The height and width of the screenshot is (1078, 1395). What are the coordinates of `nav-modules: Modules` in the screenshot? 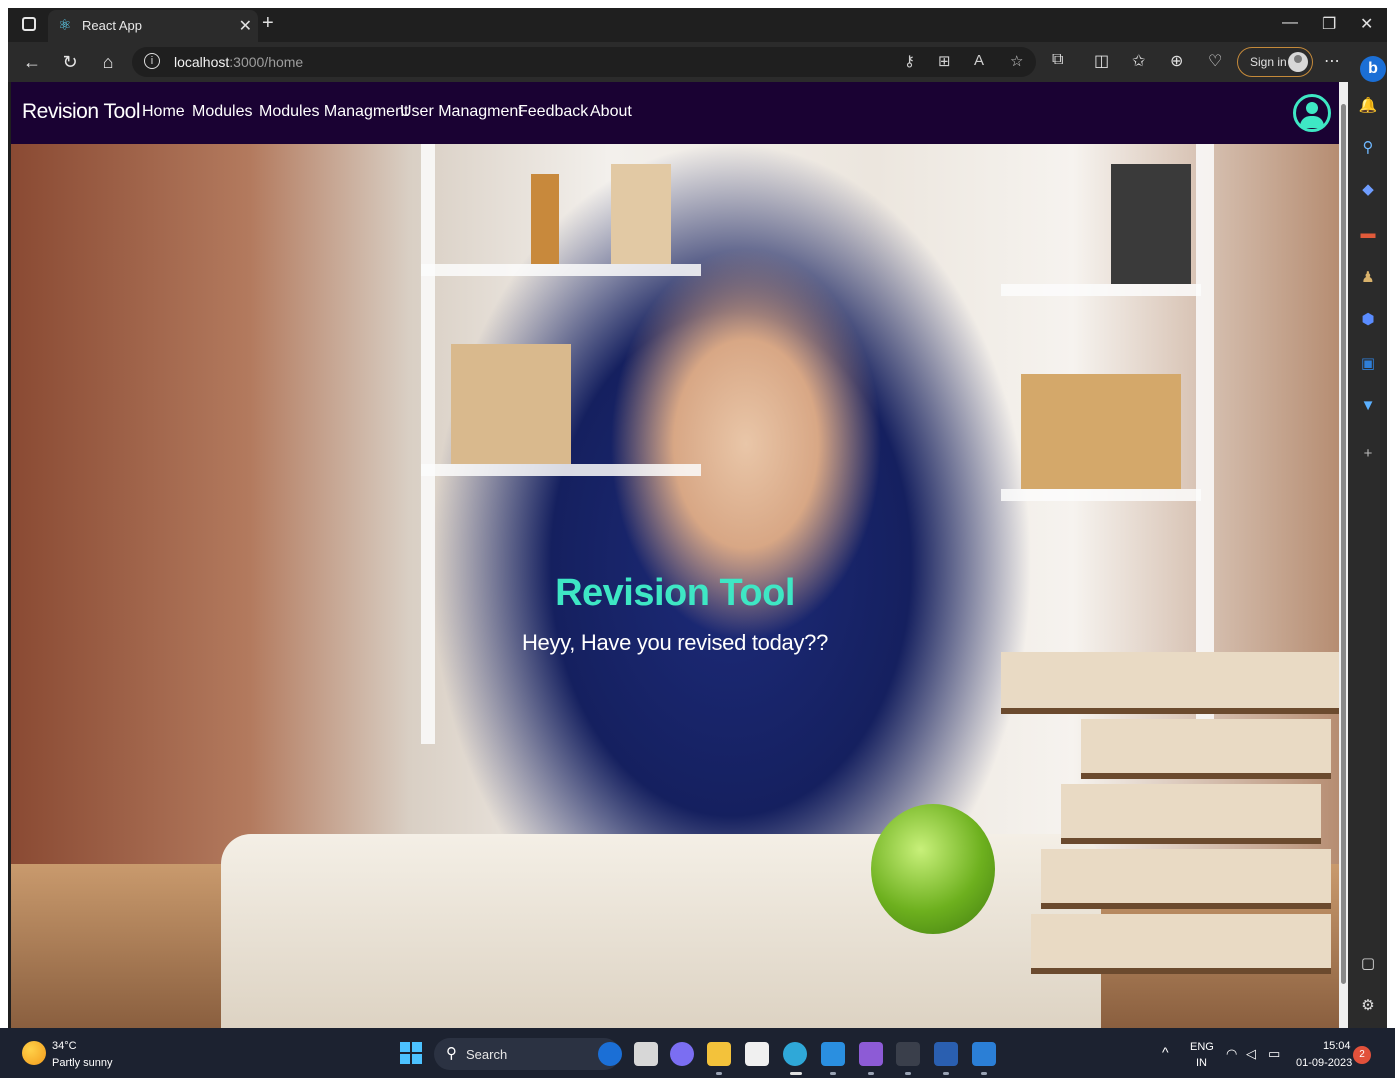 It's located at (222, 112).